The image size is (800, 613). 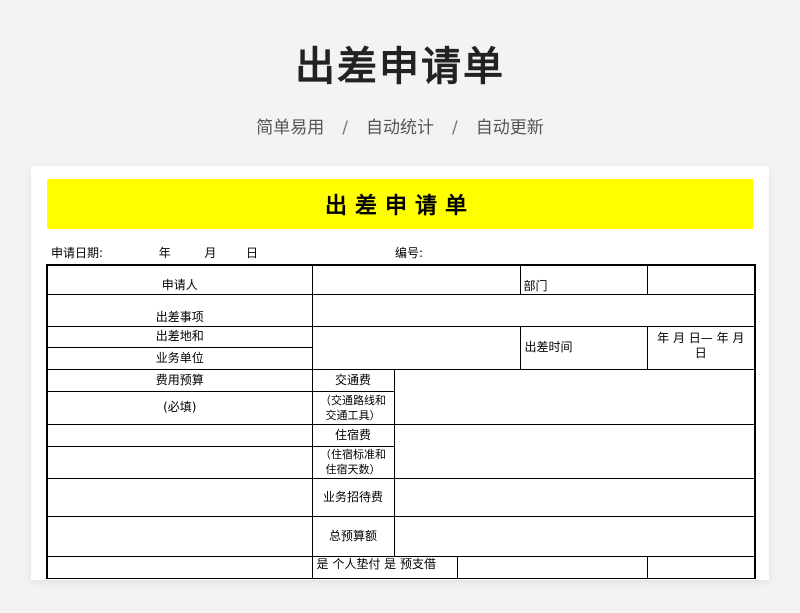 I want to click on payment-method-partial: 是 个人垫付 是 预支借, so click(x=384, y=567).